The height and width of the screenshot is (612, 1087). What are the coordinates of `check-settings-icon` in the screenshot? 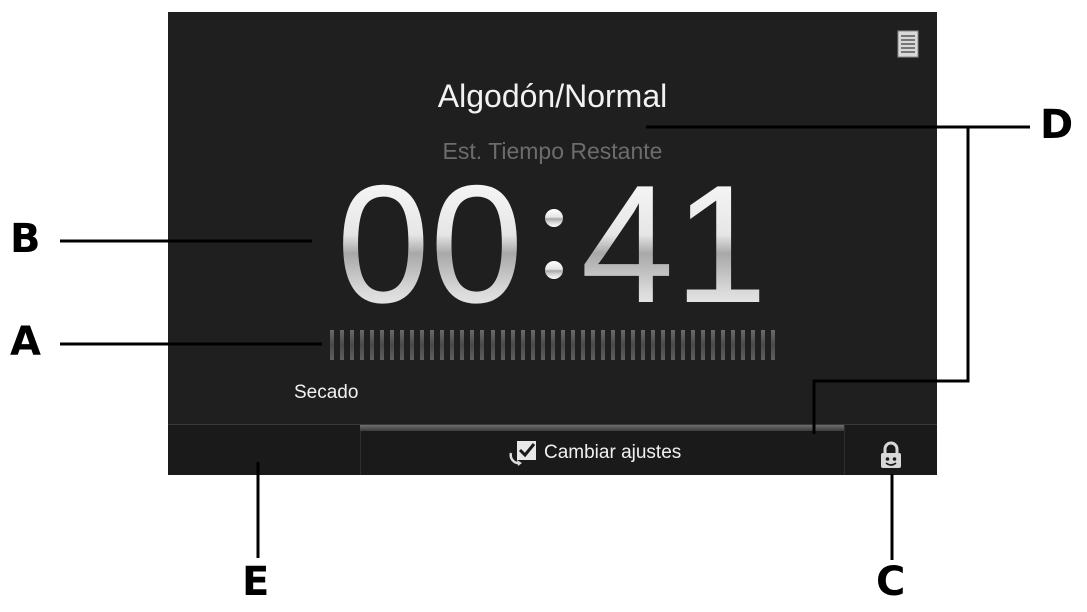 It's located at (522, 453).